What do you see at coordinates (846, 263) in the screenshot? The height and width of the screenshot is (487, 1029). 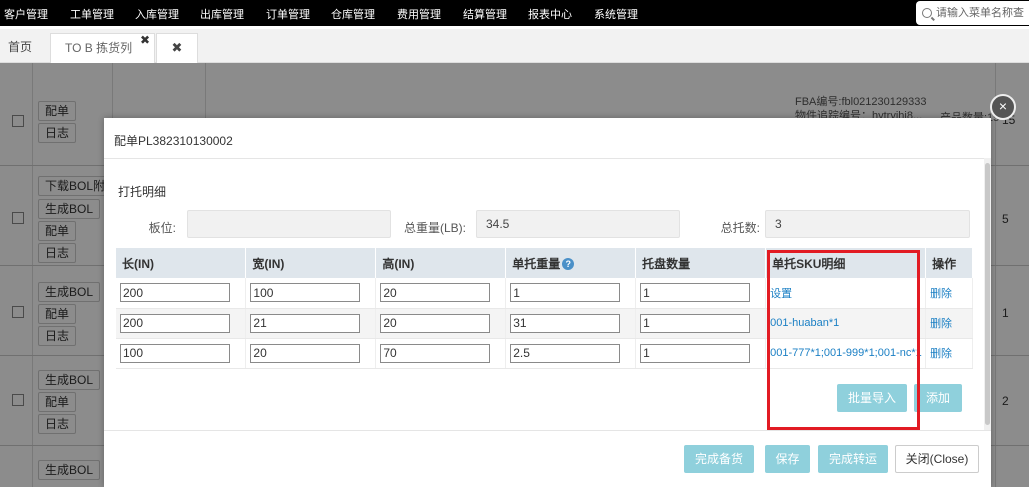 I see `col-sku-detail: 单托SKU明细` at bounding box center [846, 263].